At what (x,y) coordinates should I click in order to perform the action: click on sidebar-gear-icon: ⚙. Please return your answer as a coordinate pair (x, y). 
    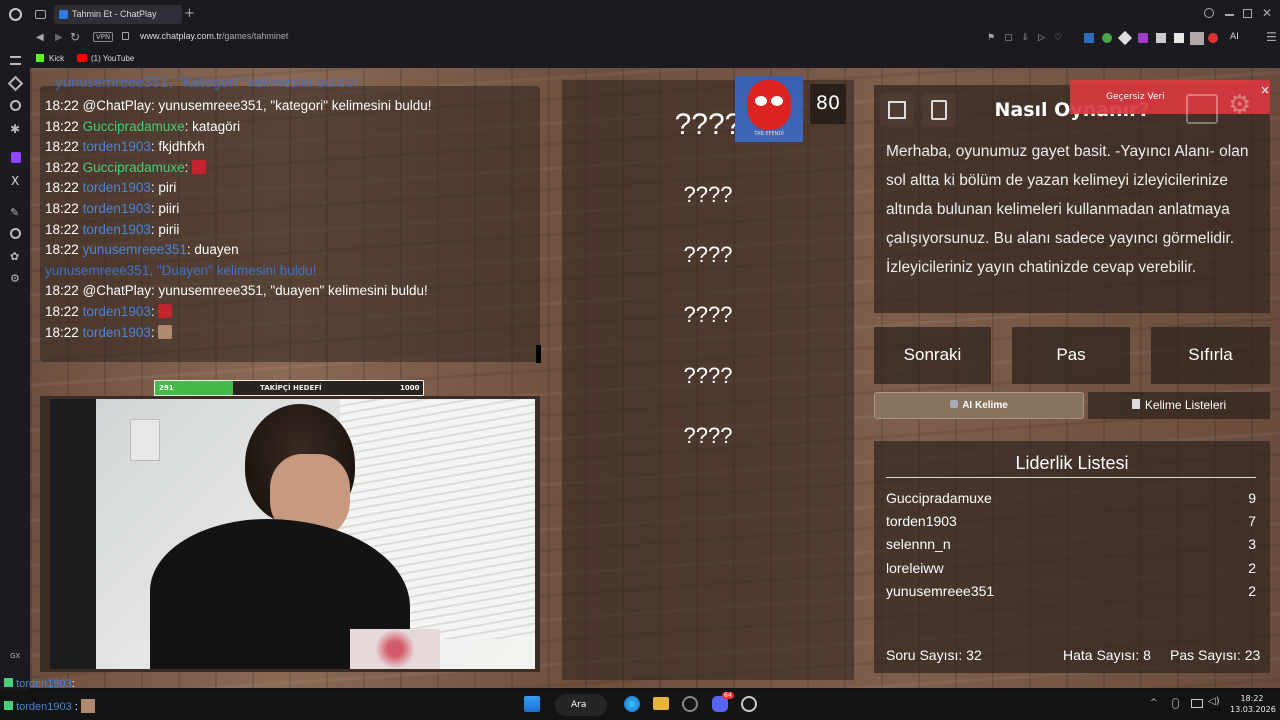
    Looking at the image, I should click on (15, 278).